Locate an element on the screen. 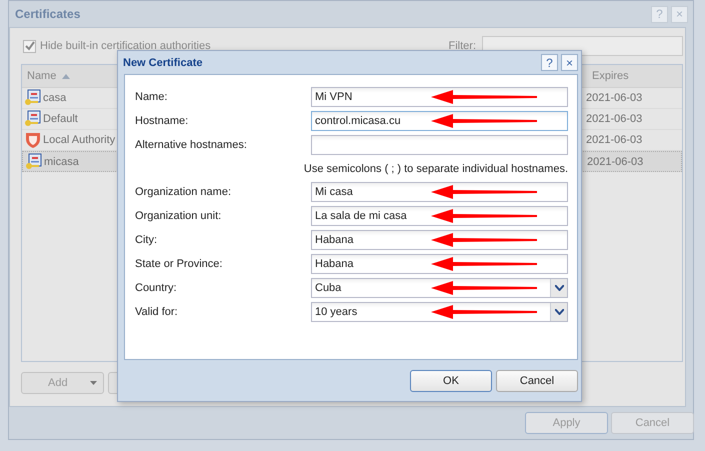 The image size is (705, 451). field-label: City: is located at coordinates (146, 240).